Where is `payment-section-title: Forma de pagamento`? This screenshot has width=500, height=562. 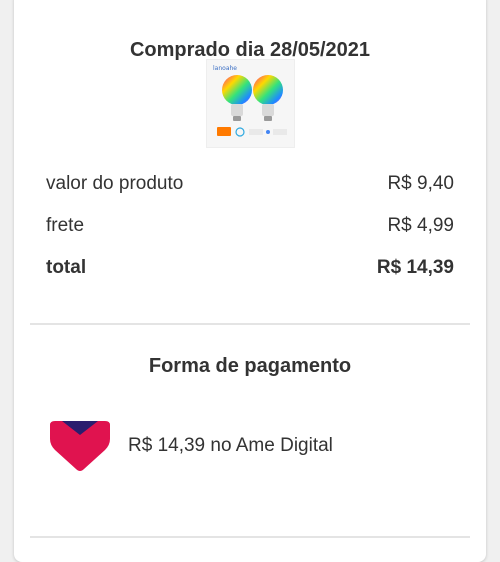
payment-section-title: Forma de pagamento is located at coordinates (250, 366).